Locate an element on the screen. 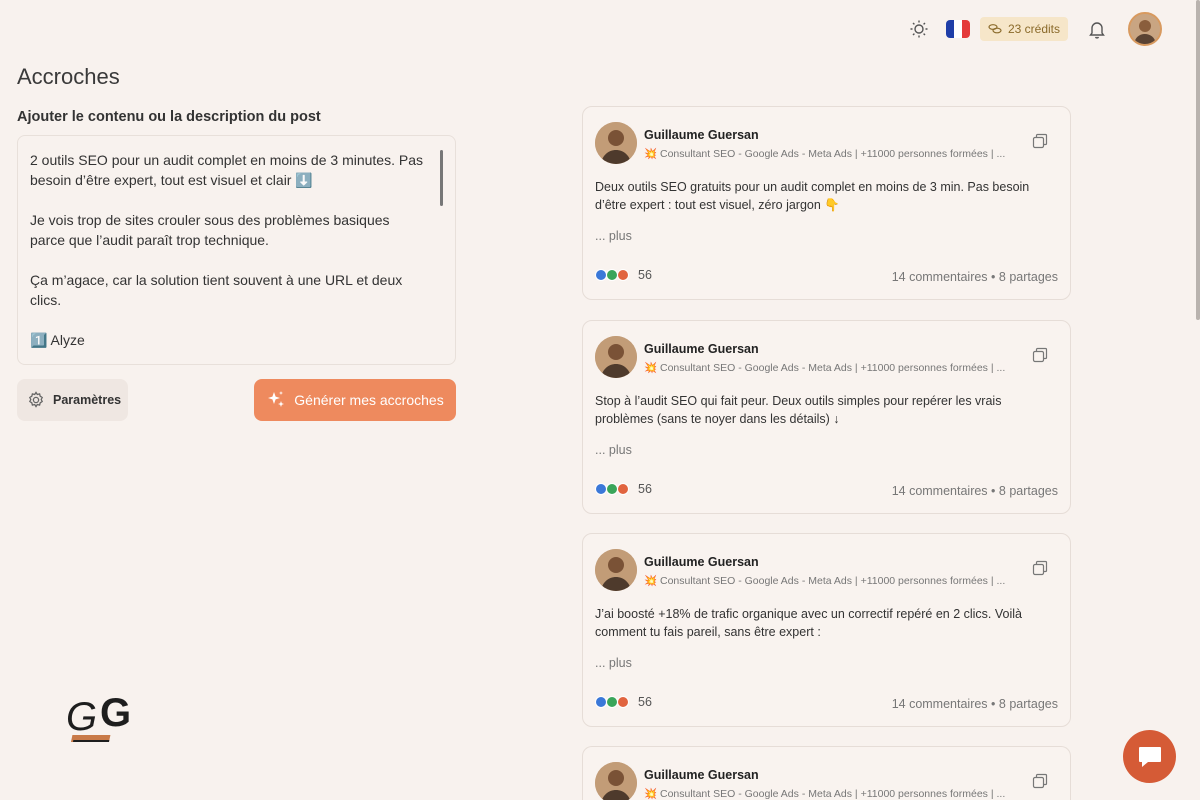  user-avatar is located at coordinates (1145, 29).